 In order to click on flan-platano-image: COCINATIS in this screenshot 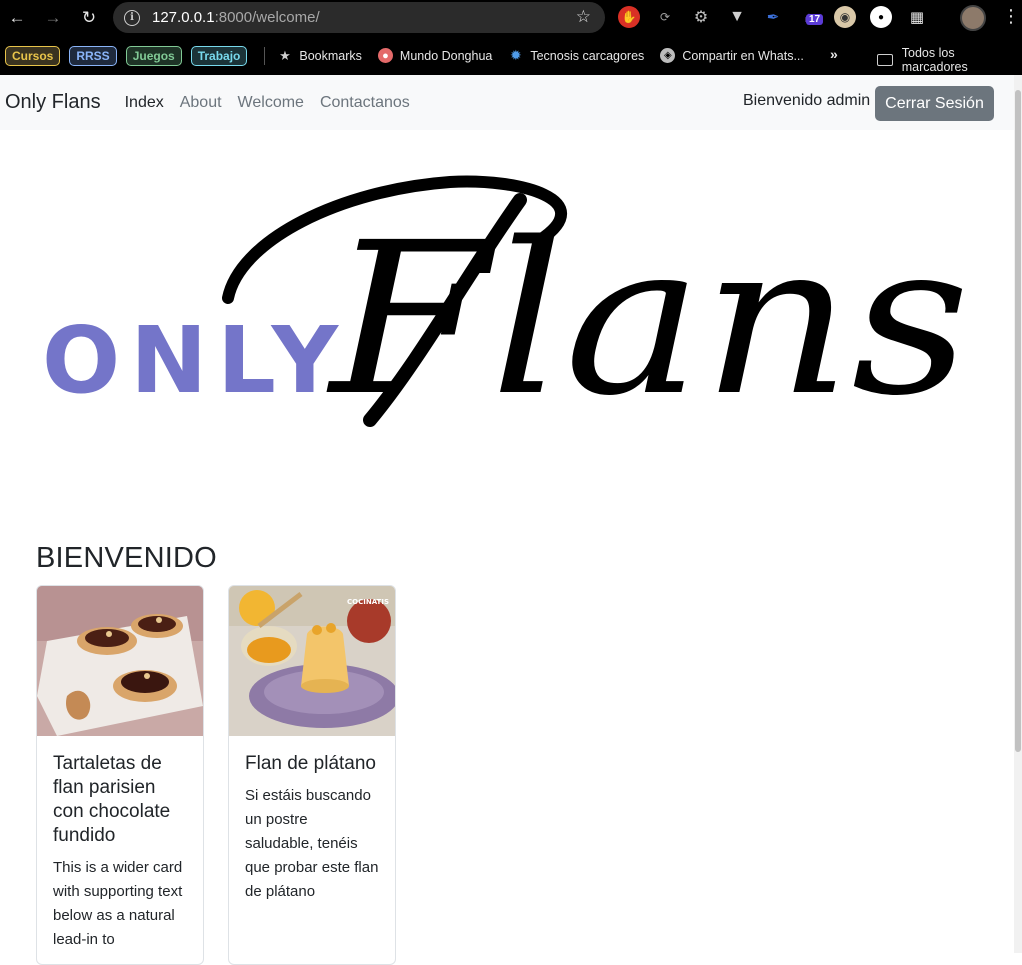, I will do `click(312, 661)`.